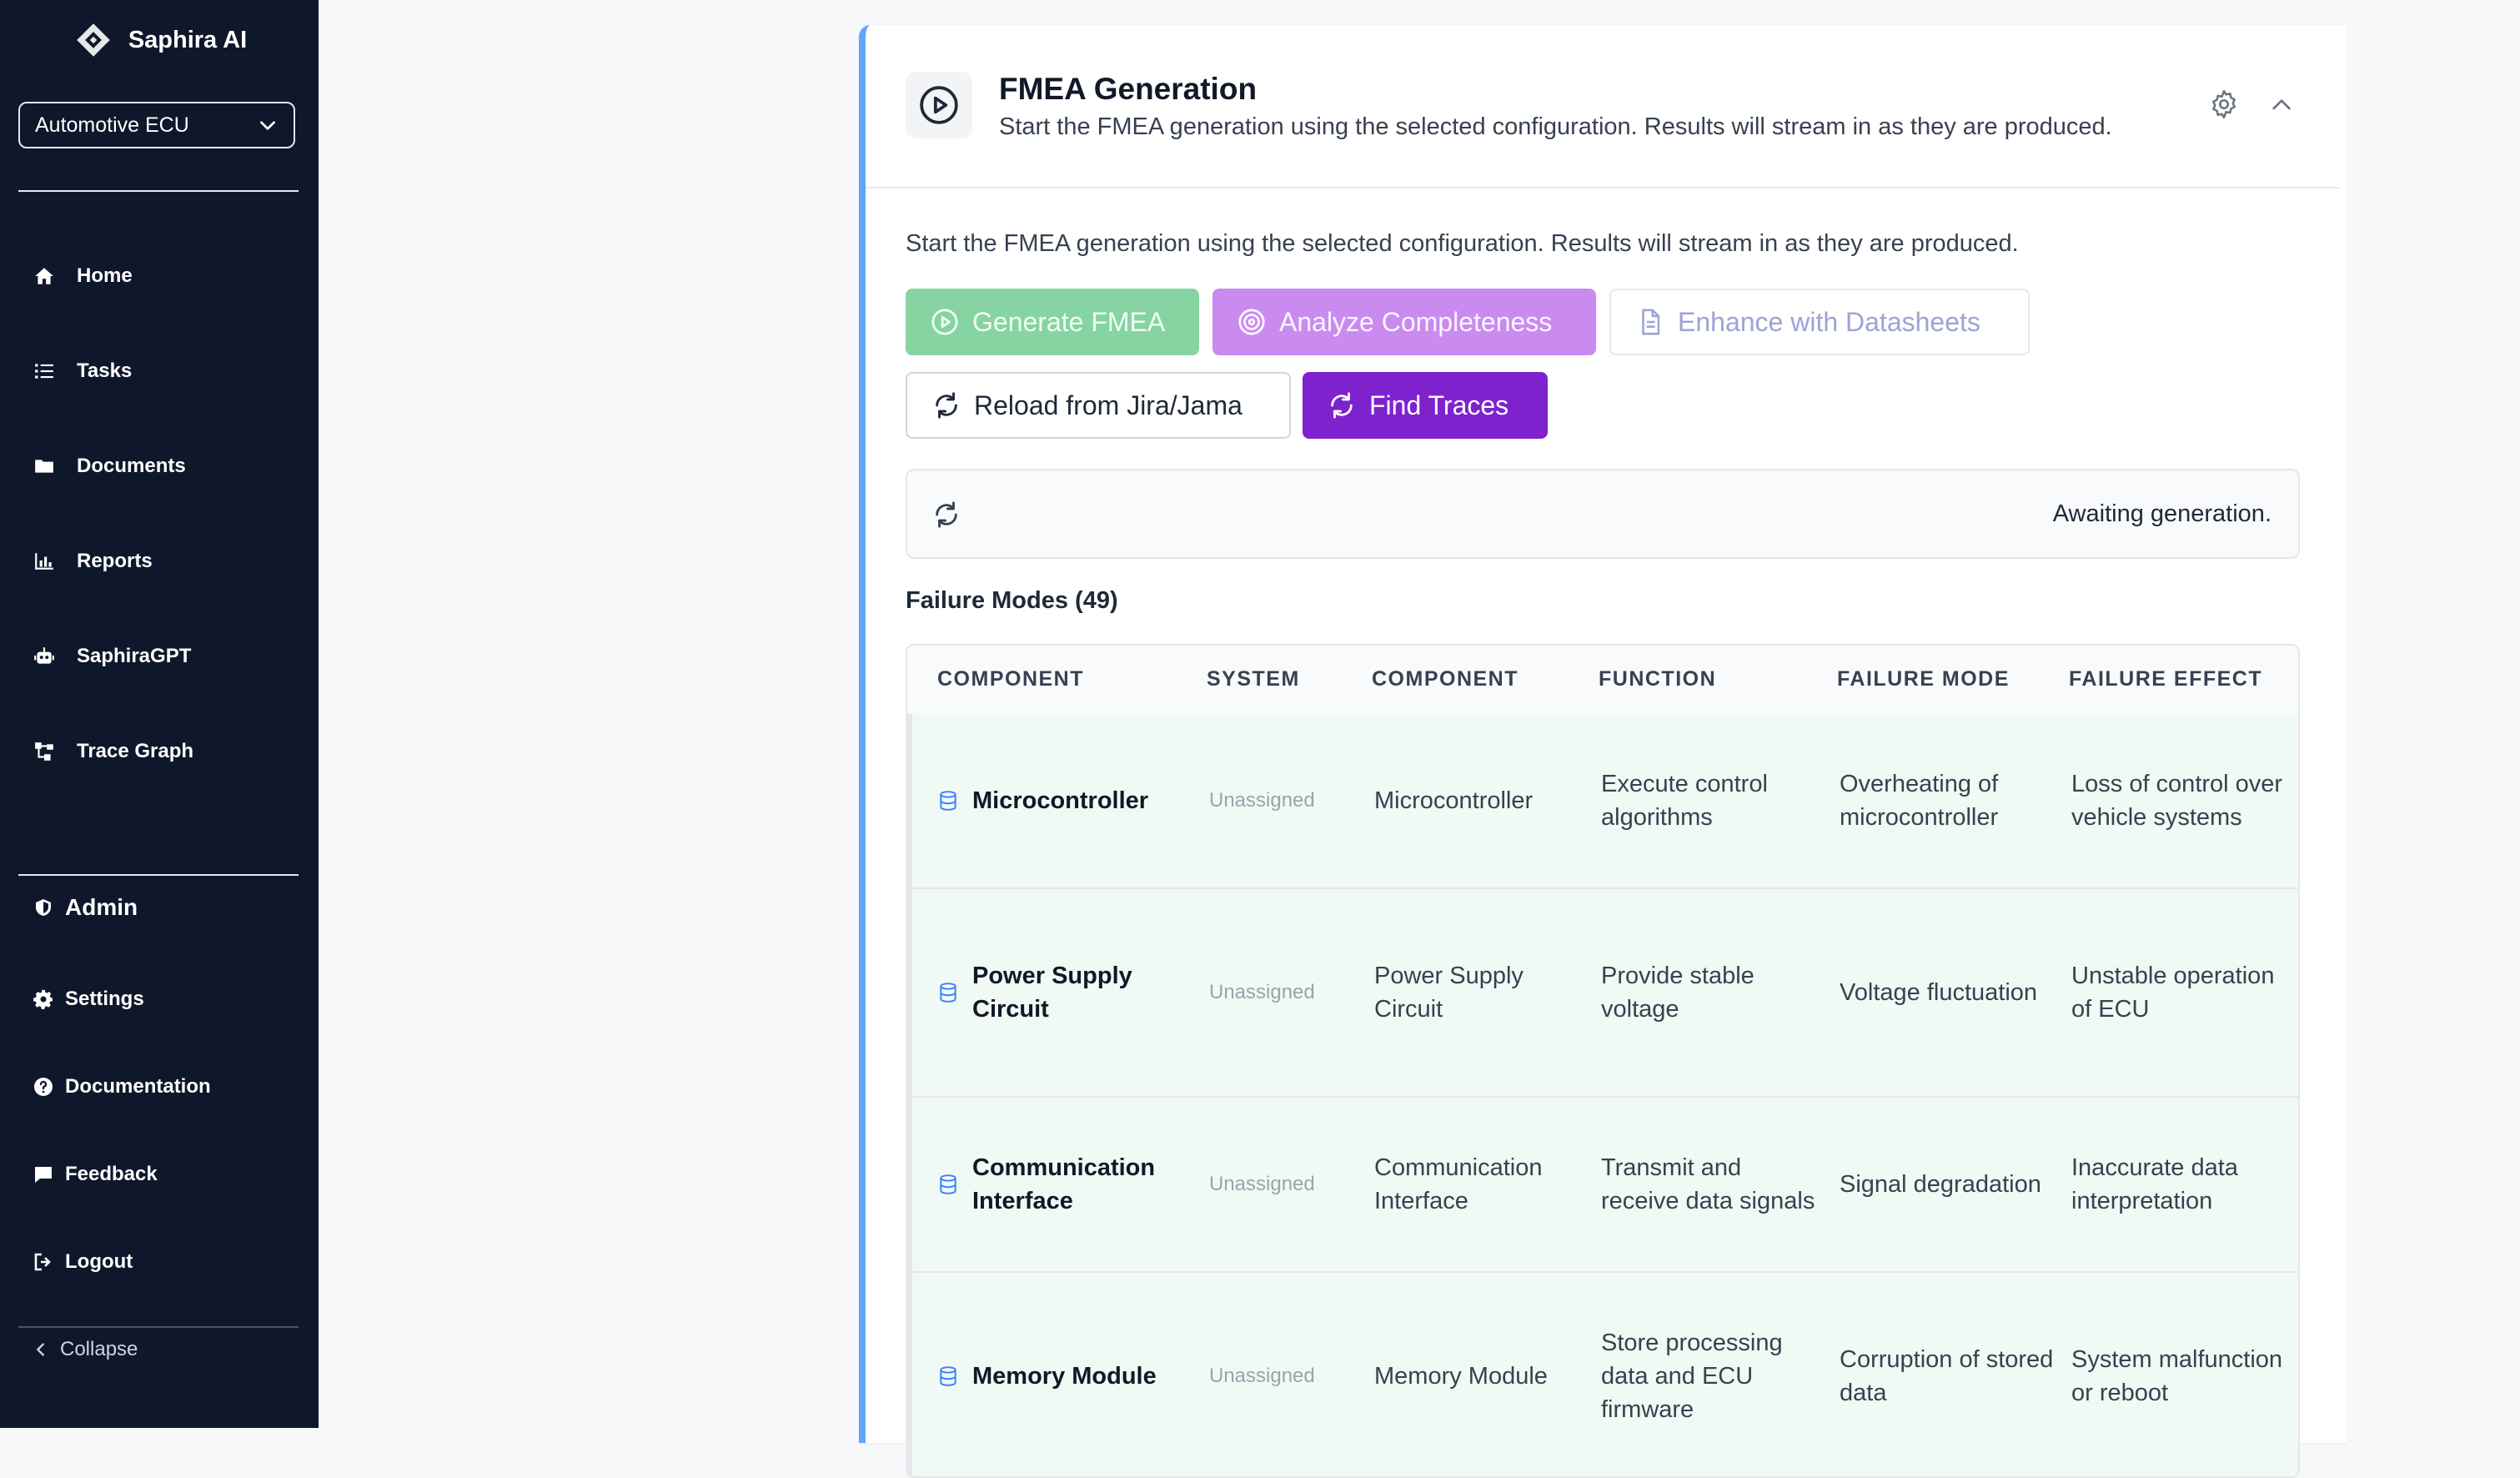  What do you see at coordinates (1940, 1185) in the screenshot?
I see `failure-mode-cell: Signal degradation` at bounding box center [1940, 1185].